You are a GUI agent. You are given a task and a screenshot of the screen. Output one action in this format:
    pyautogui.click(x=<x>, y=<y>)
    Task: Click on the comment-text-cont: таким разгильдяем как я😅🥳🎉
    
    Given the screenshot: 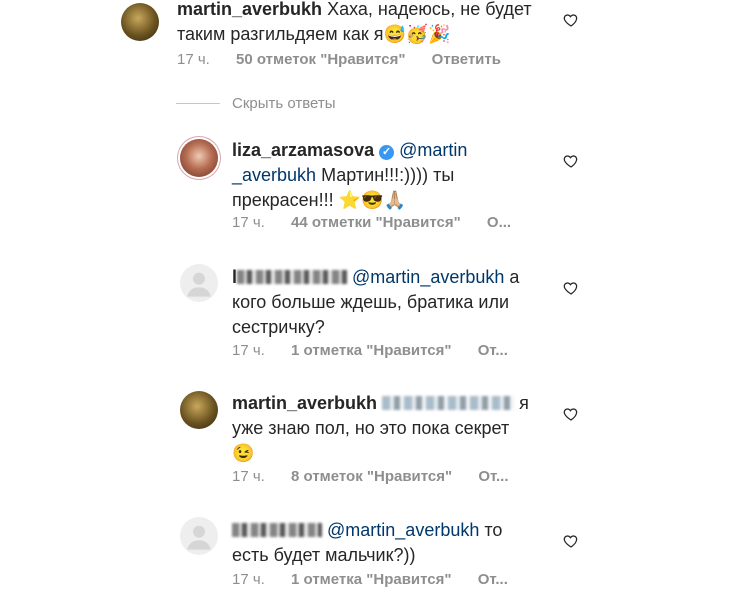 What is the action you would take?
    pyautogui.click(x=314, y=34)
    